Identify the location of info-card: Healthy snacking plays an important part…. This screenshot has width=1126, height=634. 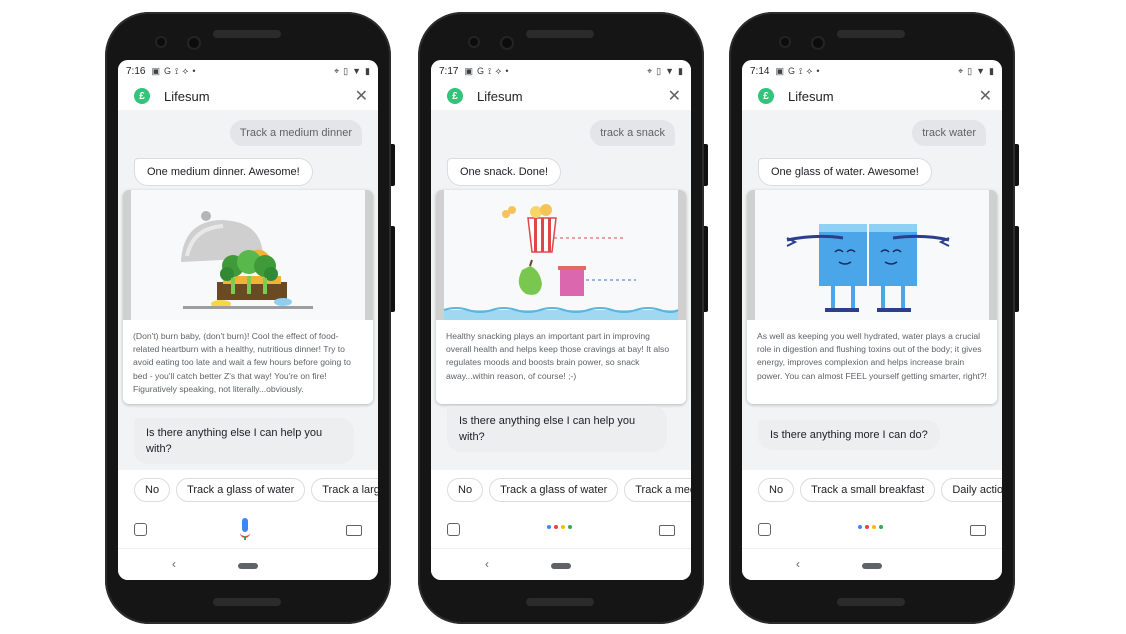
(561, 297).